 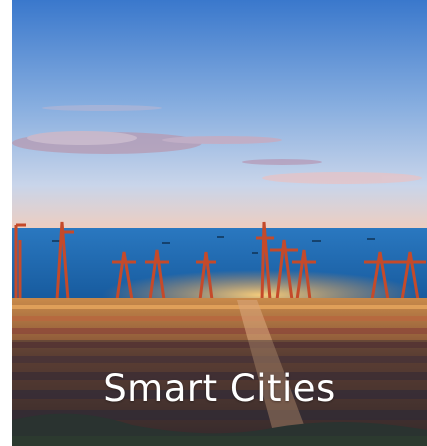 I want to click on tile-caption: Smart Cities, so click(x=219, y=388).